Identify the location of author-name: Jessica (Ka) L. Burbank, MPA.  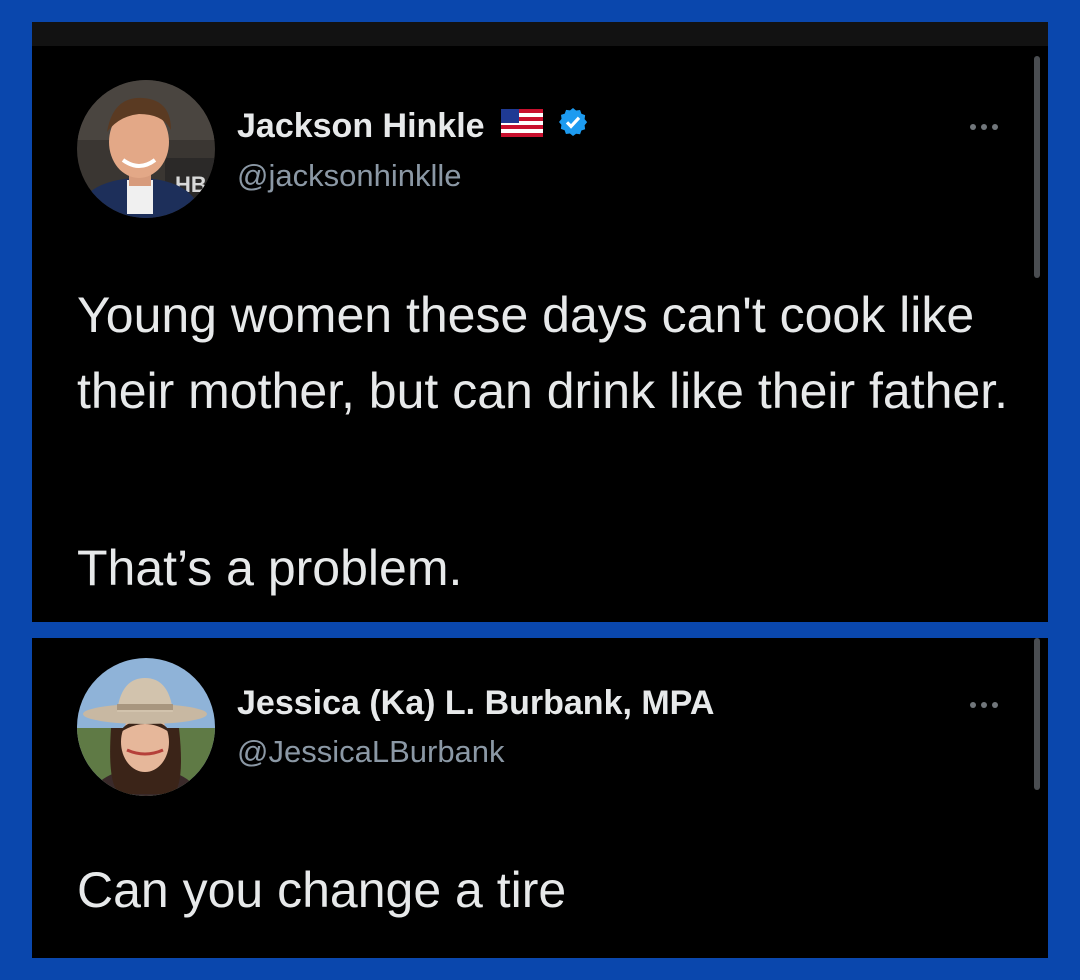
(475, 703).